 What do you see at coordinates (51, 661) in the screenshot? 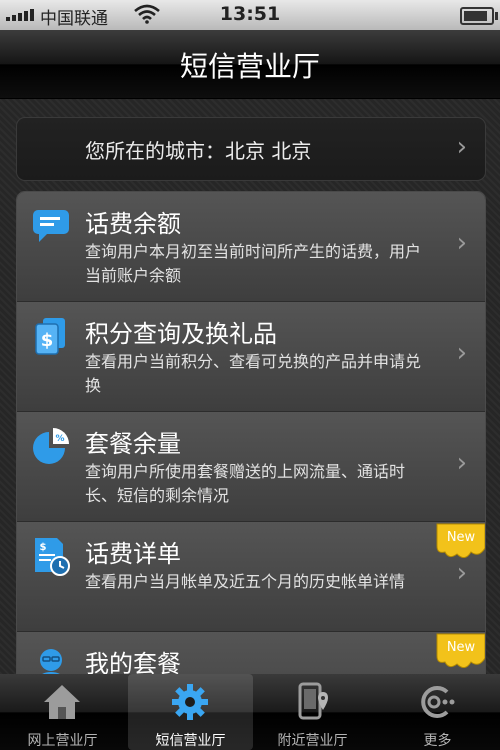
I see `user-avatar-icon` at bounding box center [51, 661].